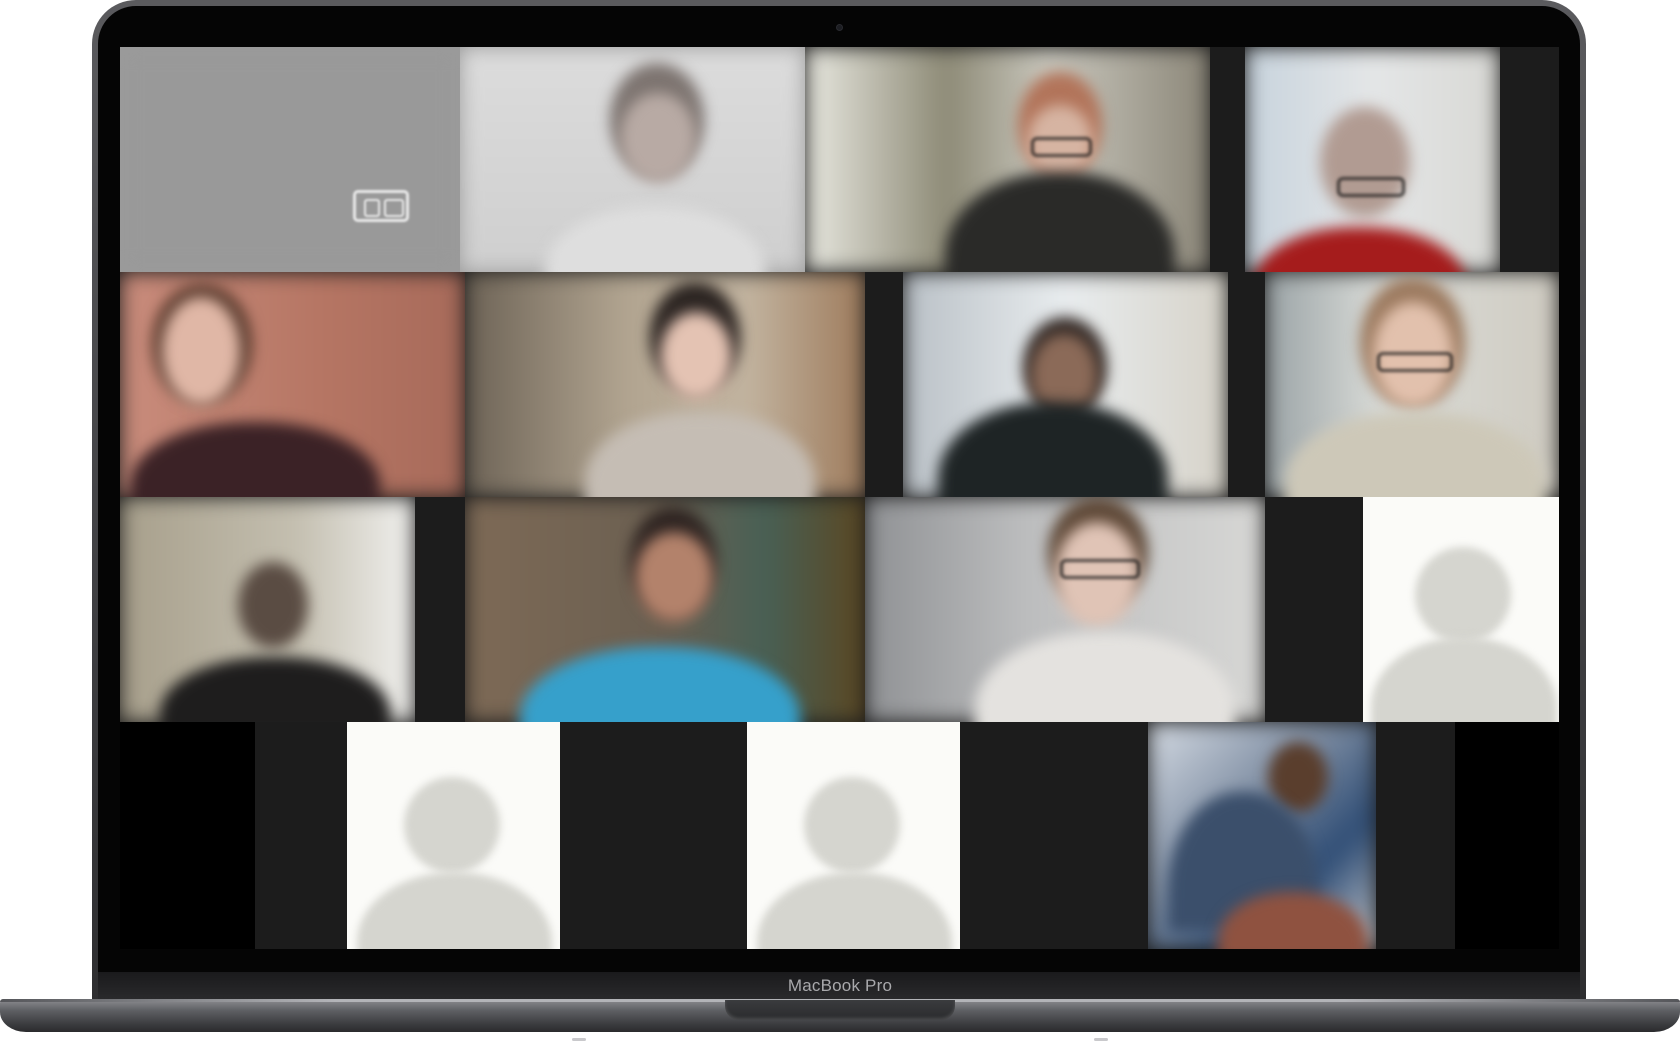 This screenshot has width=1680, height=1056. What do you see at coordinates (840, 1010) in the screenshot?
I see `opening-notch` at bounding box center [840, 1010].